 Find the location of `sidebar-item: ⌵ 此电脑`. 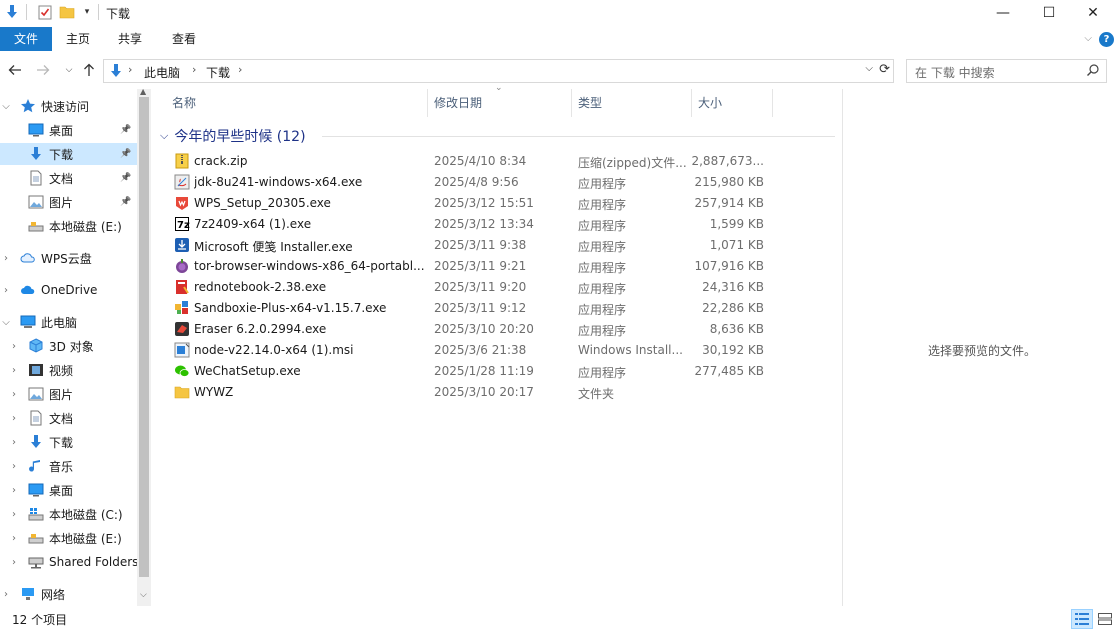

sidebar-item: ⌵ 此电脑 is located at coordinates (68, 322).